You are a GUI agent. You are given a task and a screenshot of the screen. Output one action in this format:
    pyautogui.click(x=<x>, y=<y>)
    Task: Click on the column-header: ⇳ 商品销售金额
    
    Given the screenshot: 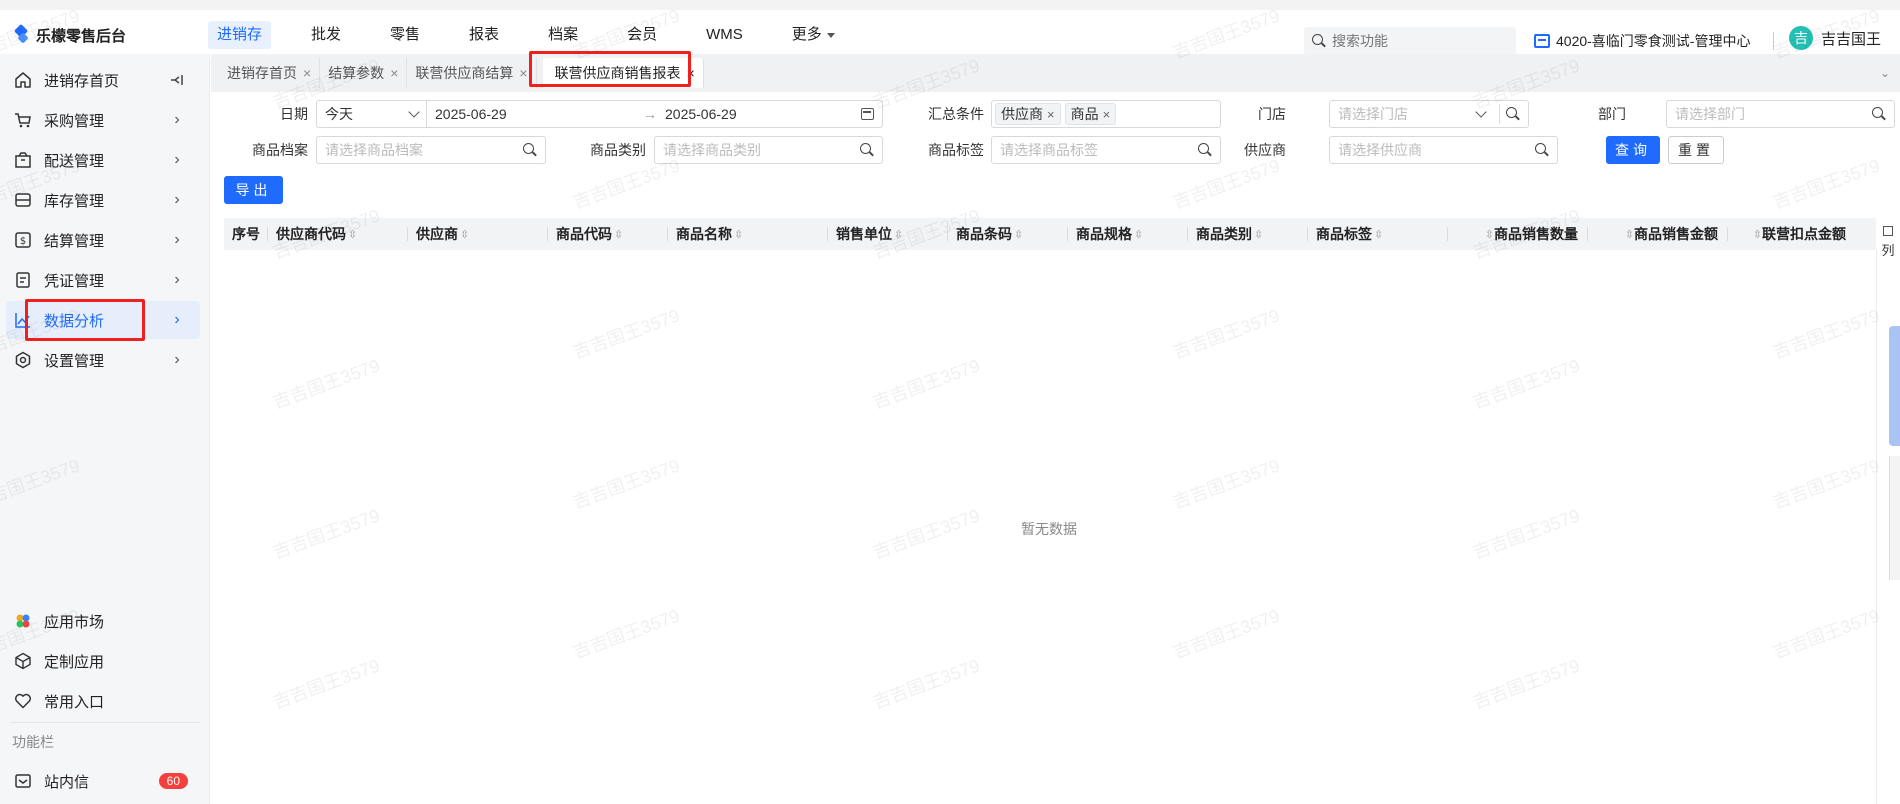 What is the action you would take?
    pyautogui.click(x=1658, y=234)
    